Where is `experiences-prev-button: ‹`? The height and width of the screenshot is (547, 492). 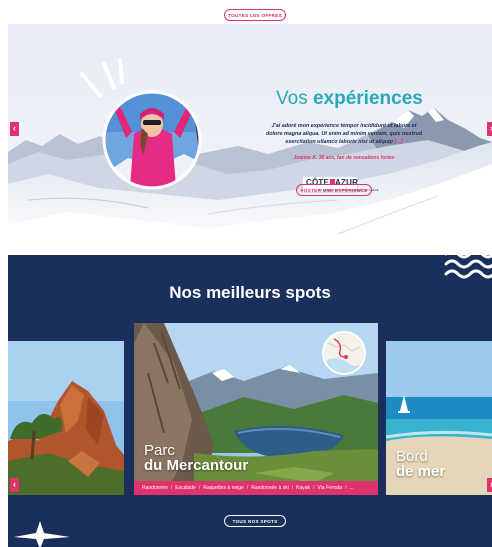
experiences-prev-button: ‹ is located at coordinates (14, 129).